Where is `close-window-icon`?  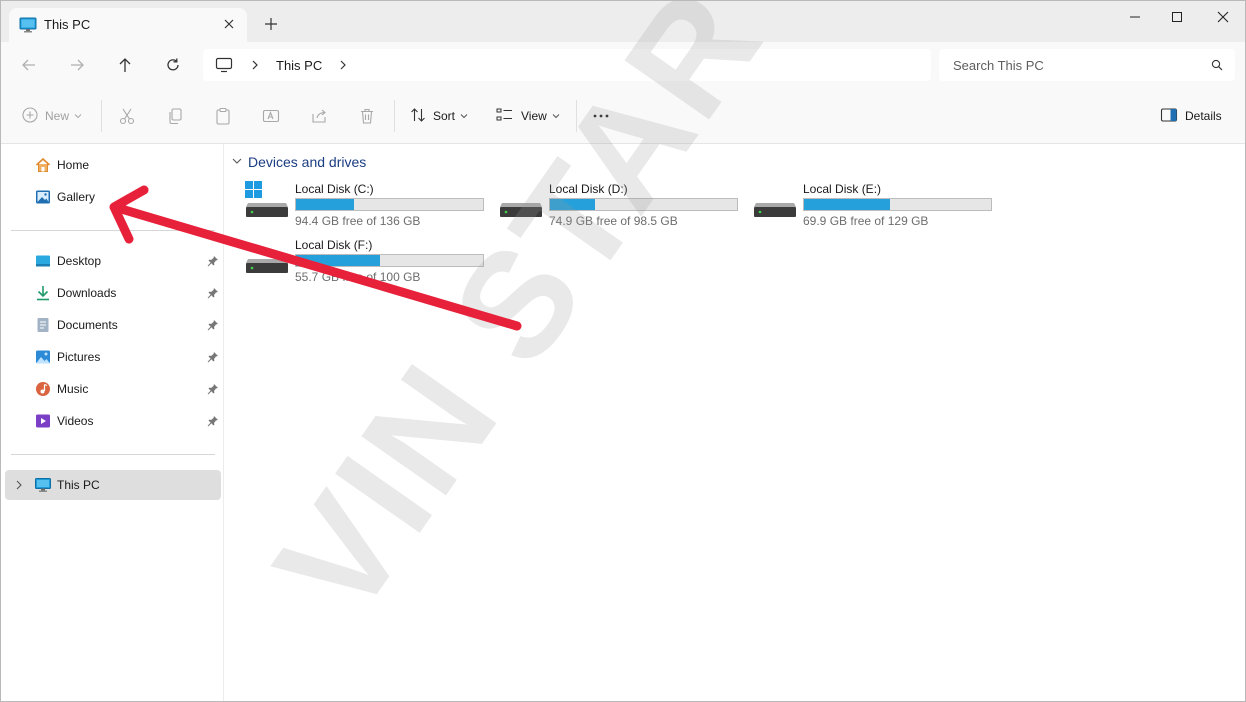
close-window-icon is located at coordinates (1223, 17).